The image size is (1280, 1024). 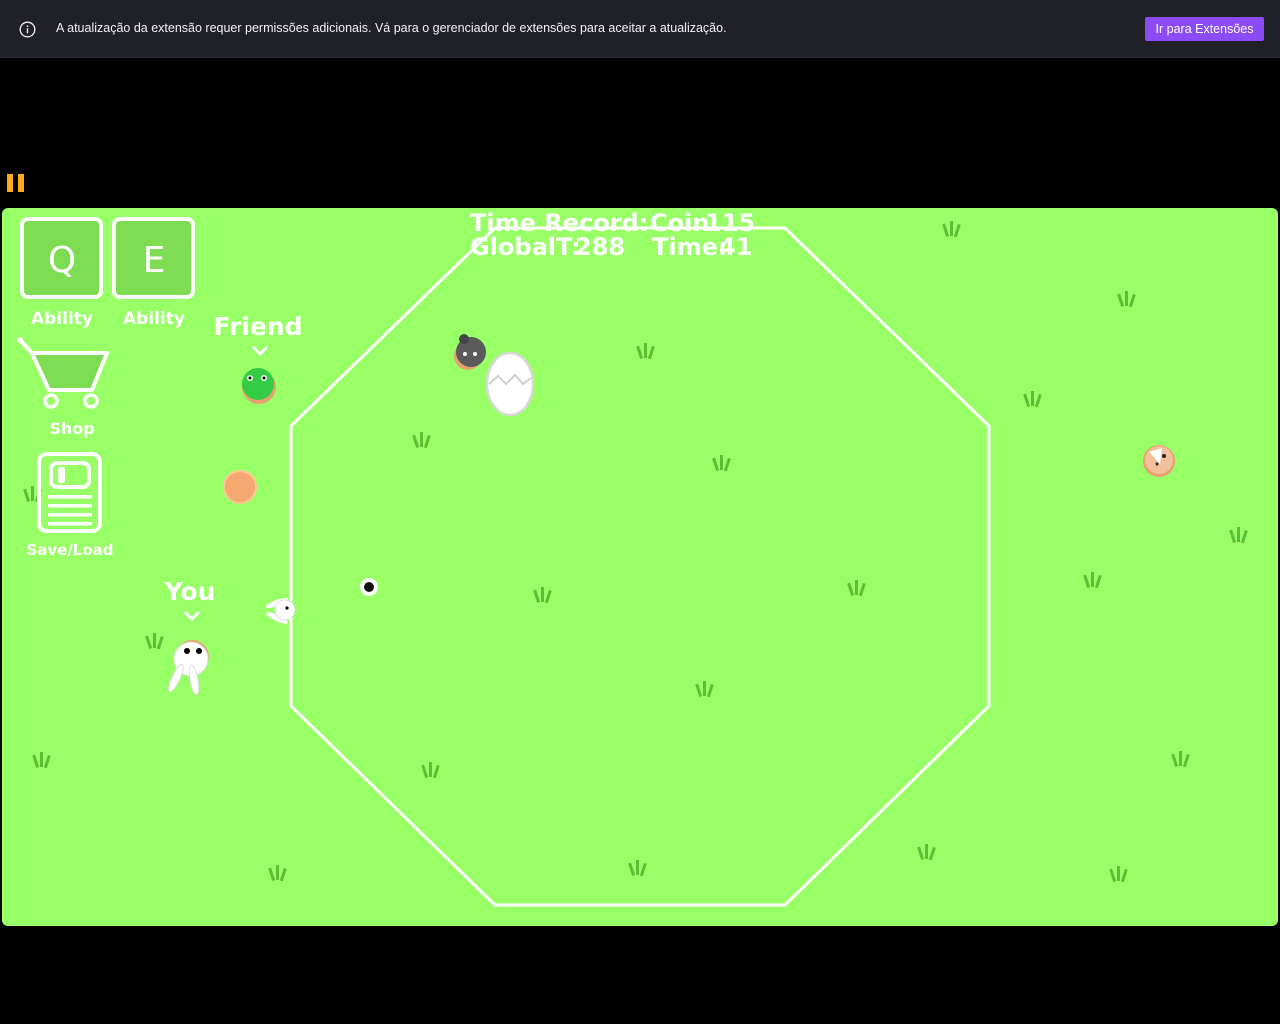 What do you see at coordinates (735, 247) in the screenshot?
I see `time-value: 41` at bounding box center [735, 247].